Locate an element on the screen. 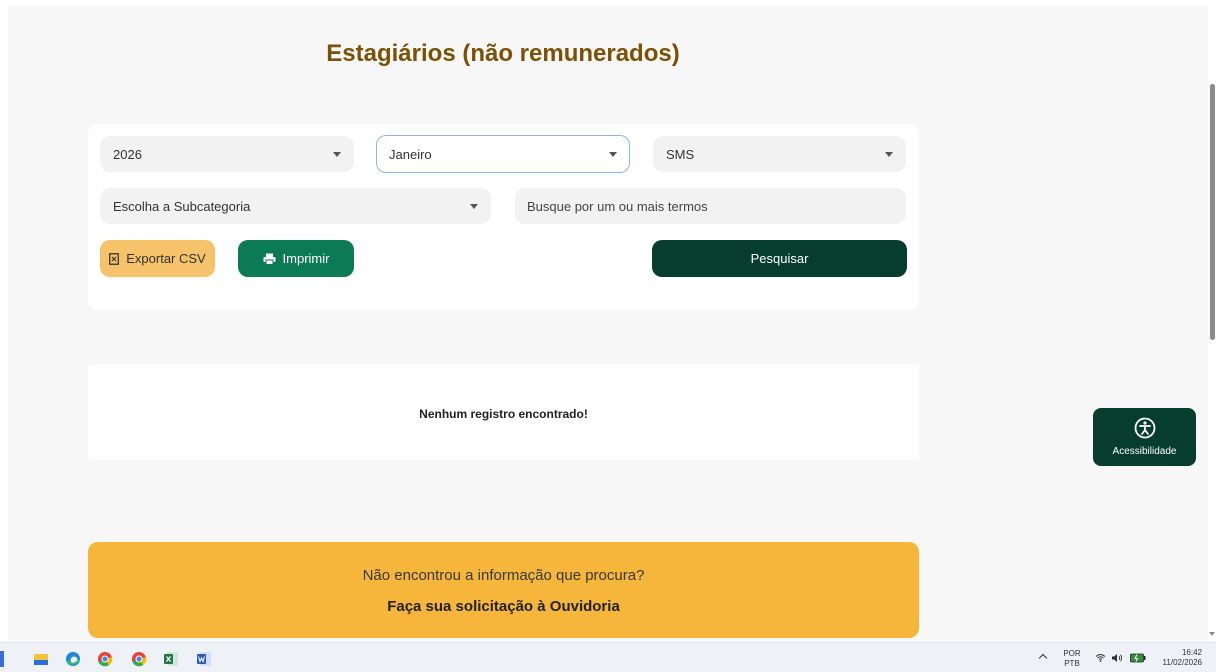  search-button-label: Pesquisar is located at coordinates (779, 258).